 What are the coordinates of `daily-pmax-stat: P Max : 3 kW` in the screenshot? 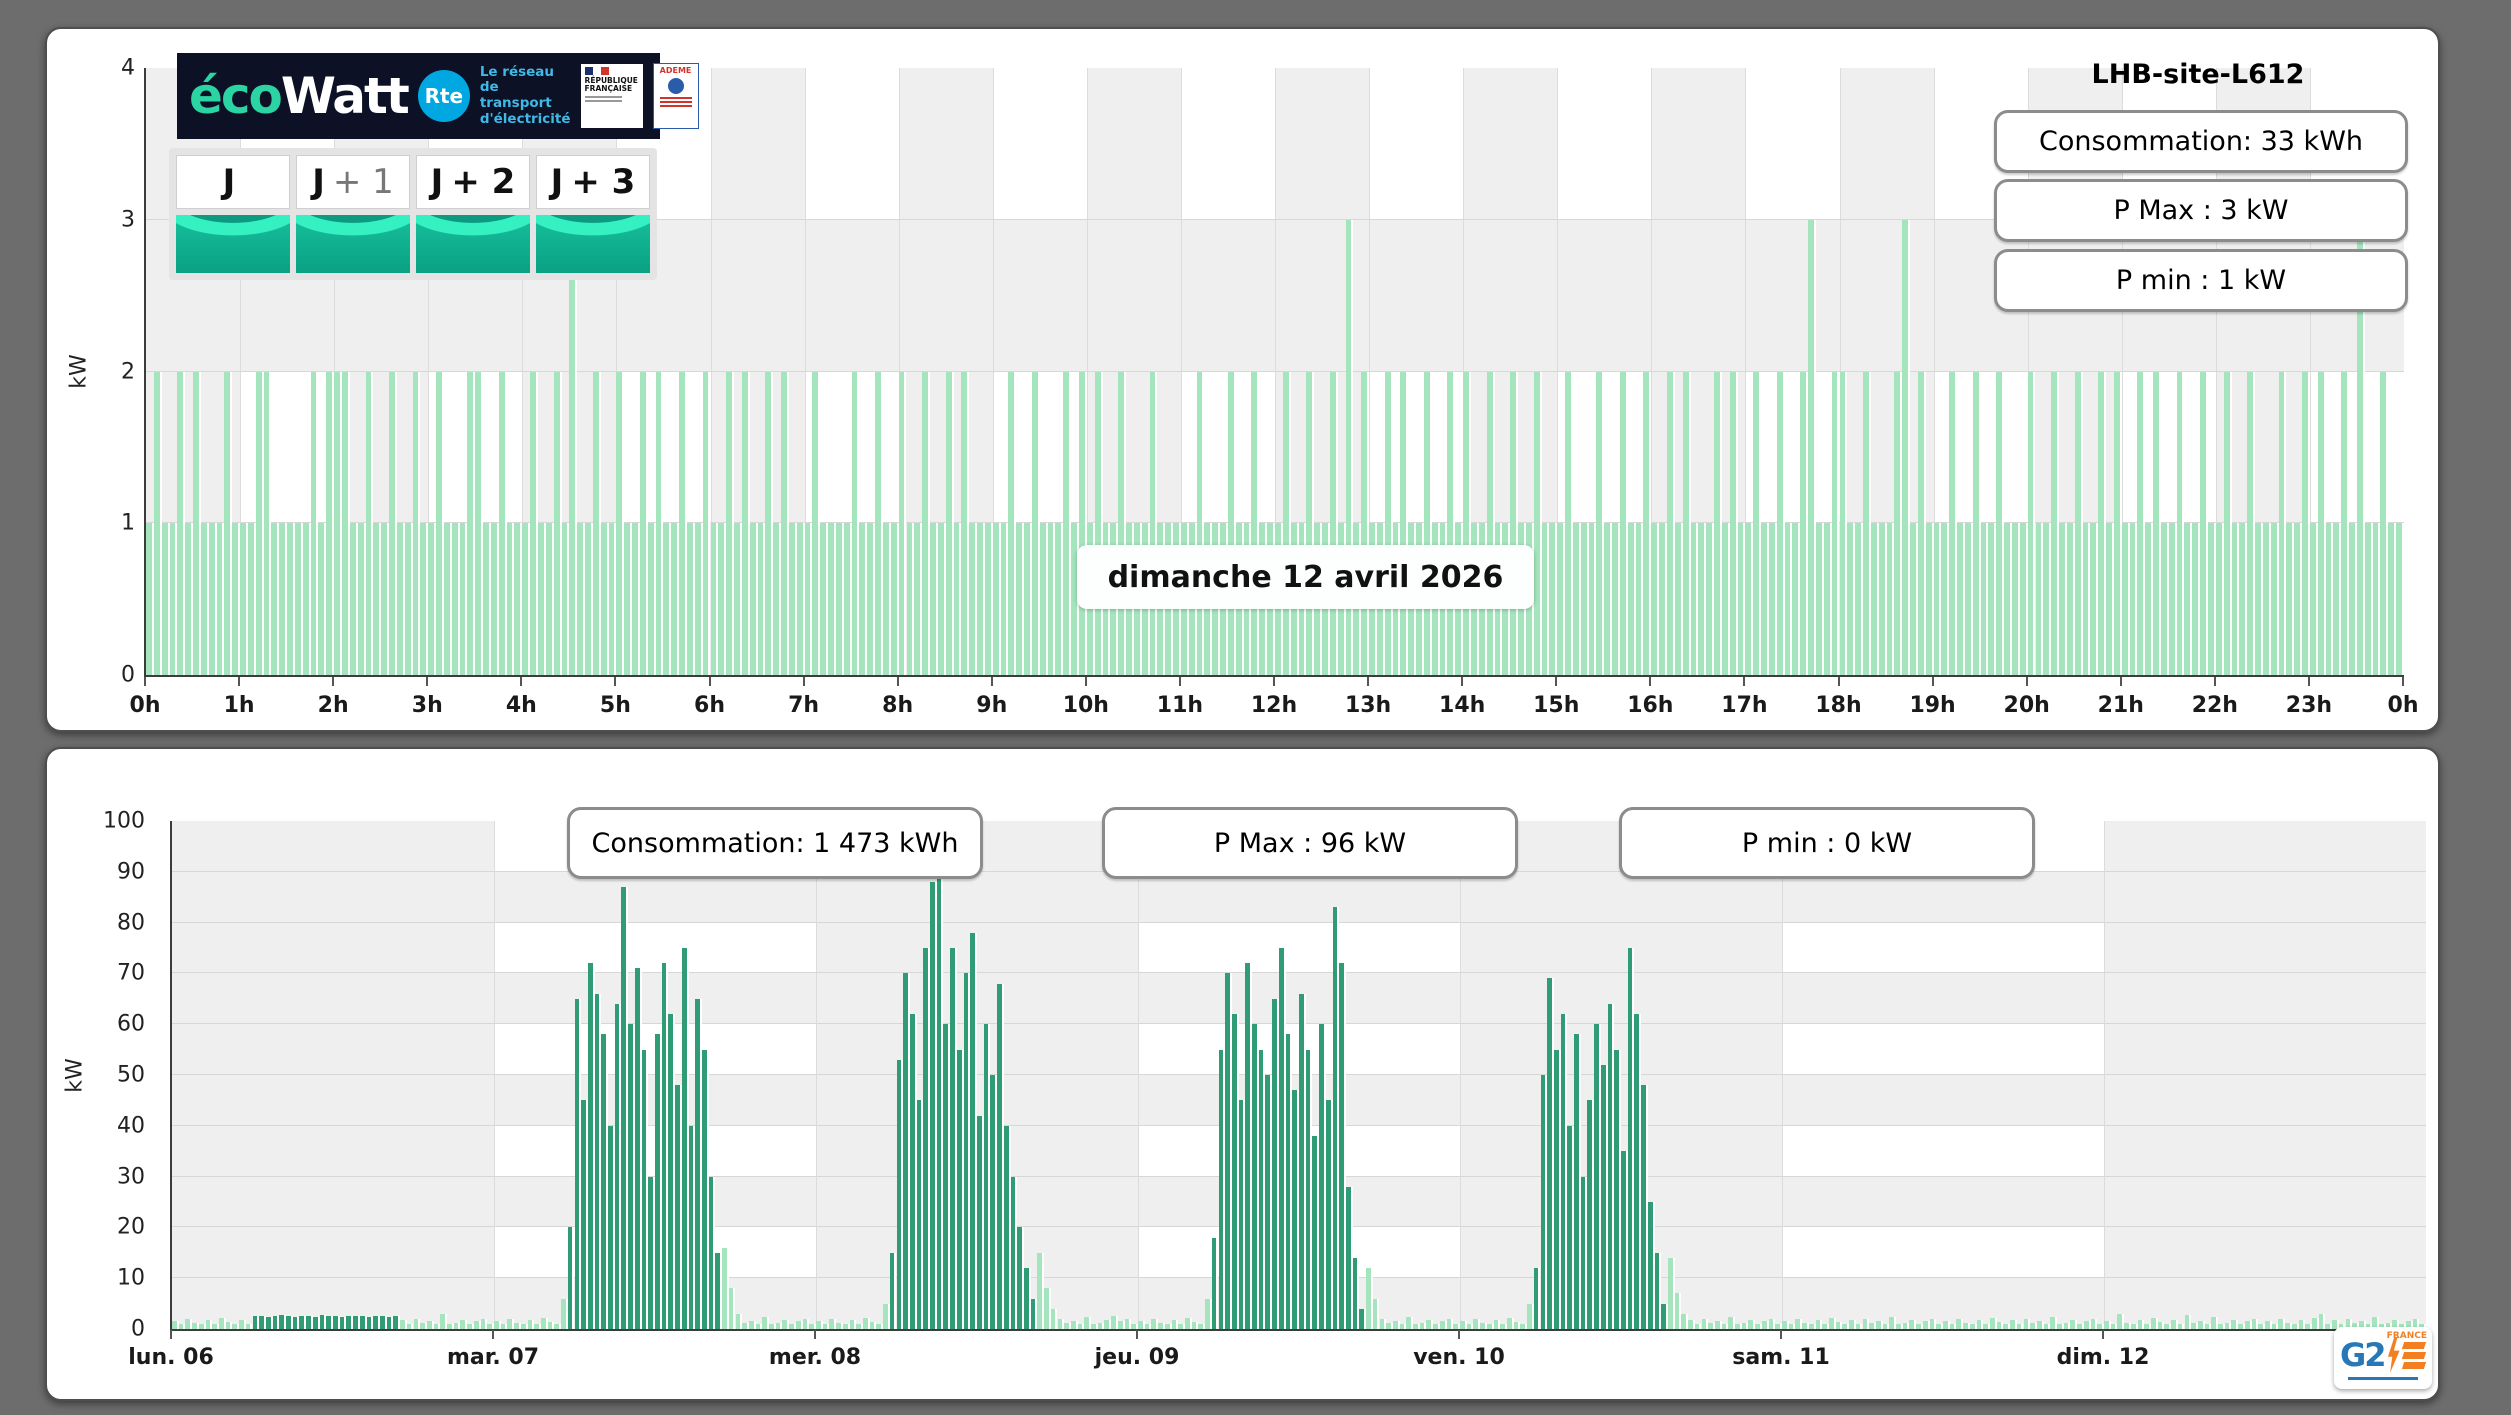 It's located at (2201, 210).